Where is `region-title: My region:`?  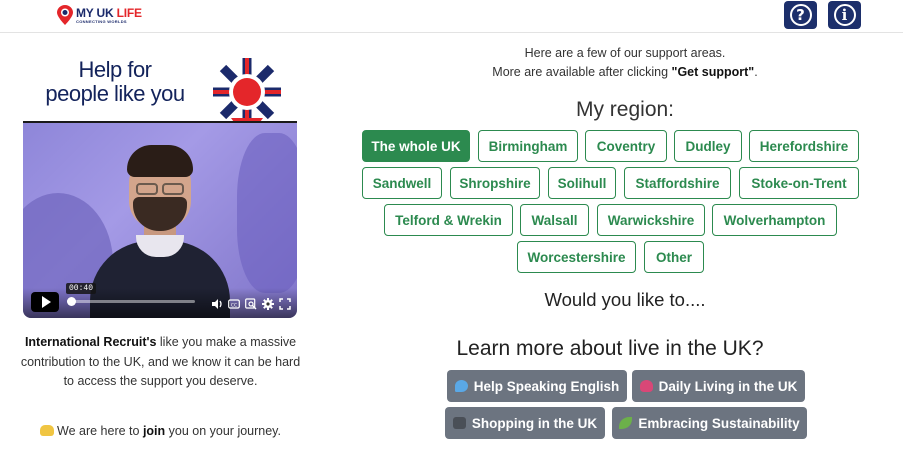
region-title: My region: is located at coordinates (625, 109).